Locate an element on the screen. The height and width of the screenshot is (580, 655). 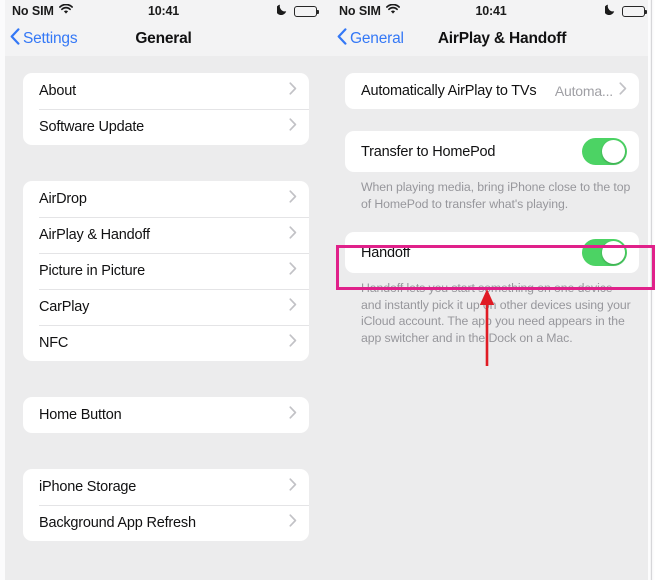
row-label: CarPlay is located at coordinates (64, 307).